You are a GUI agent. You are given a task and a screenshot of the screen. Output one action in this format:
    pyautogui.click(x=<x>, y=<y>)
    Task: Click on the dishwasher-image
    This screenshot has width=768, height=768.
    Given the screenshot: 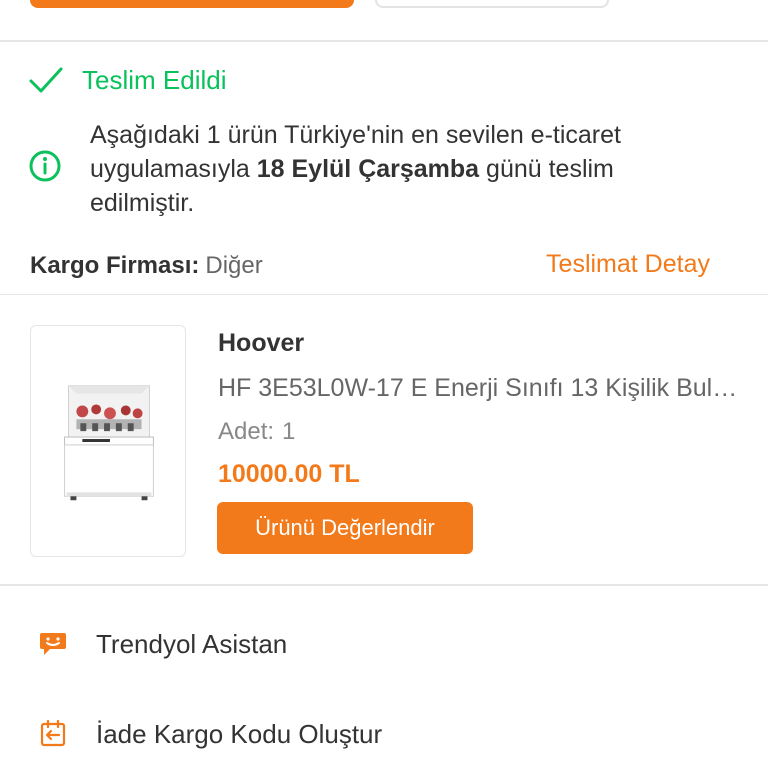 What is the action you would take?
    pyautogui.click(x=109, y=443)
    